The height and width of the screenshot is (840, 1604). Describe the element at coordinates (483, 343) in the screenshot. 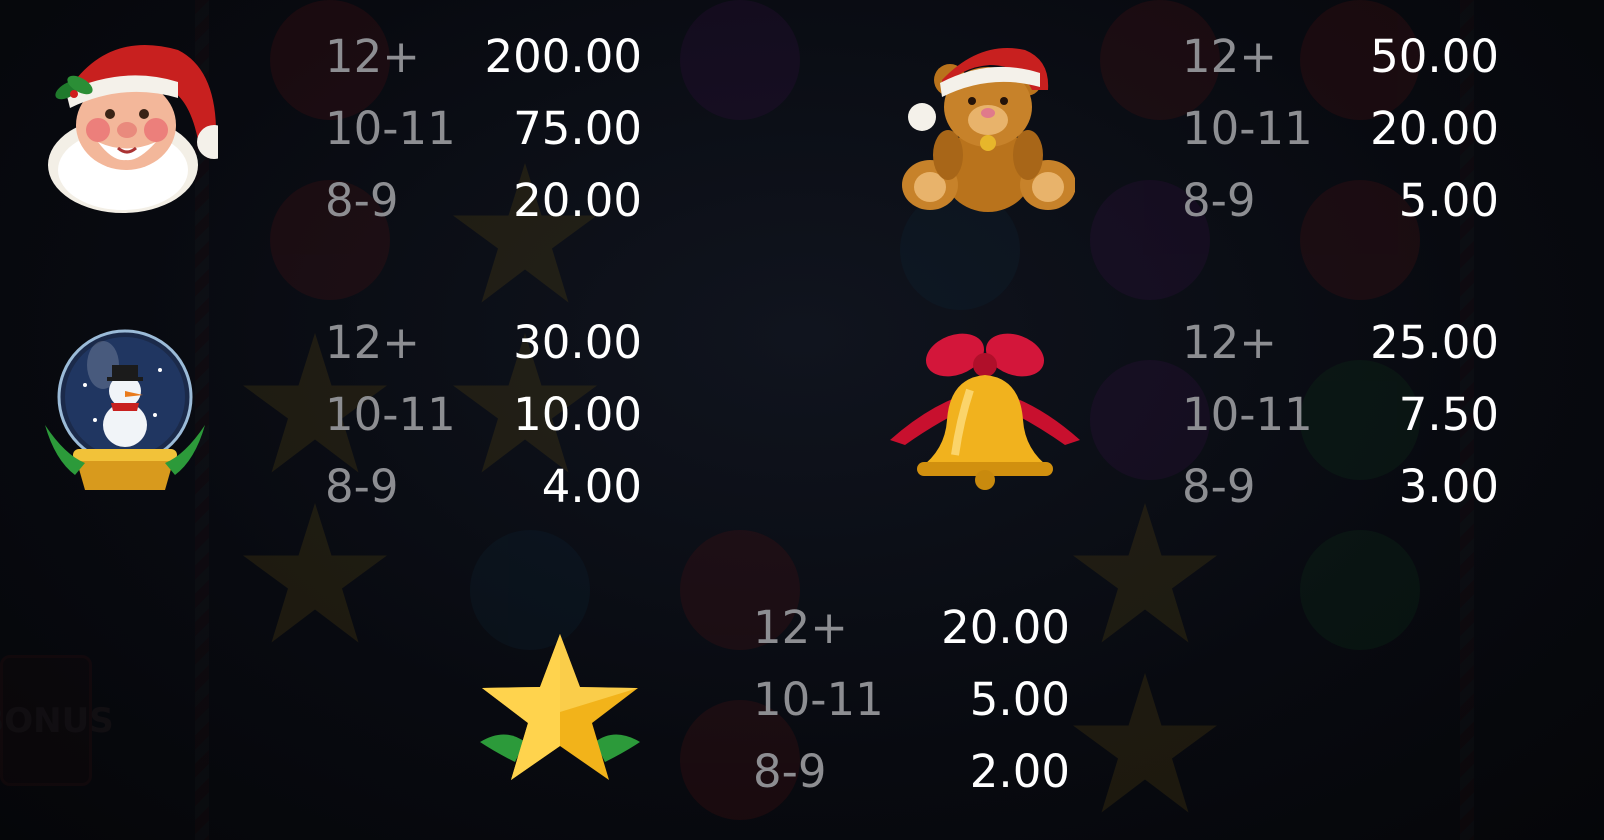

I see `payout-row: 12+ 30.00` at that location.